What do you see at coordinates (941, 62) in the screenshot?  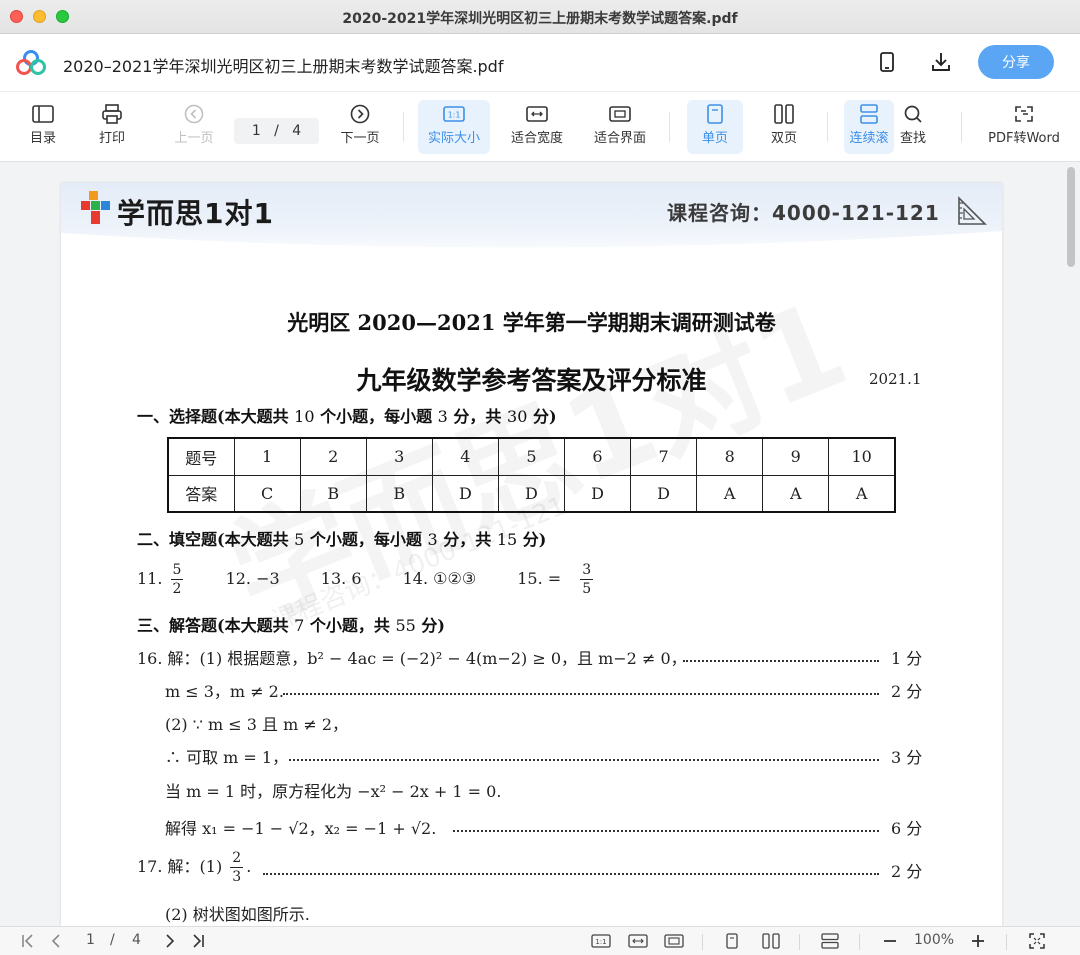 I see `download-icon` at bounding box center [941, 62].